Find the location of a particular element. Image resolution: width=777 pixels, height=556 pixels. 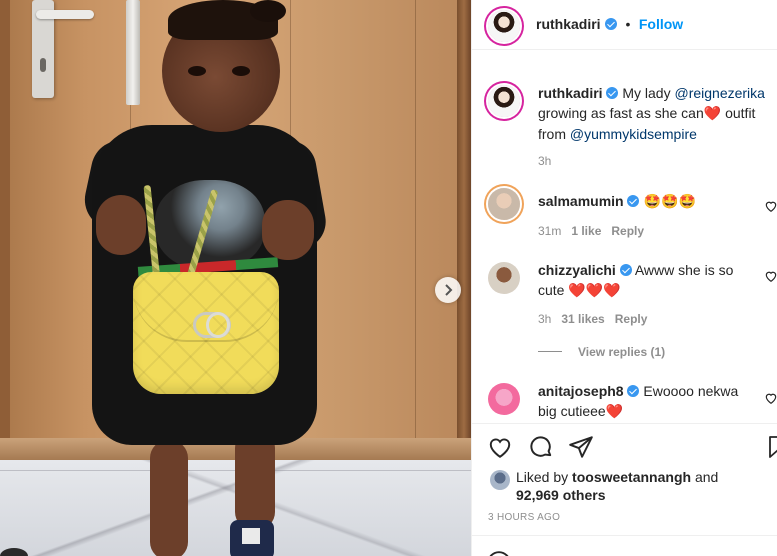

keyhole is located at coordinates (43, 65).